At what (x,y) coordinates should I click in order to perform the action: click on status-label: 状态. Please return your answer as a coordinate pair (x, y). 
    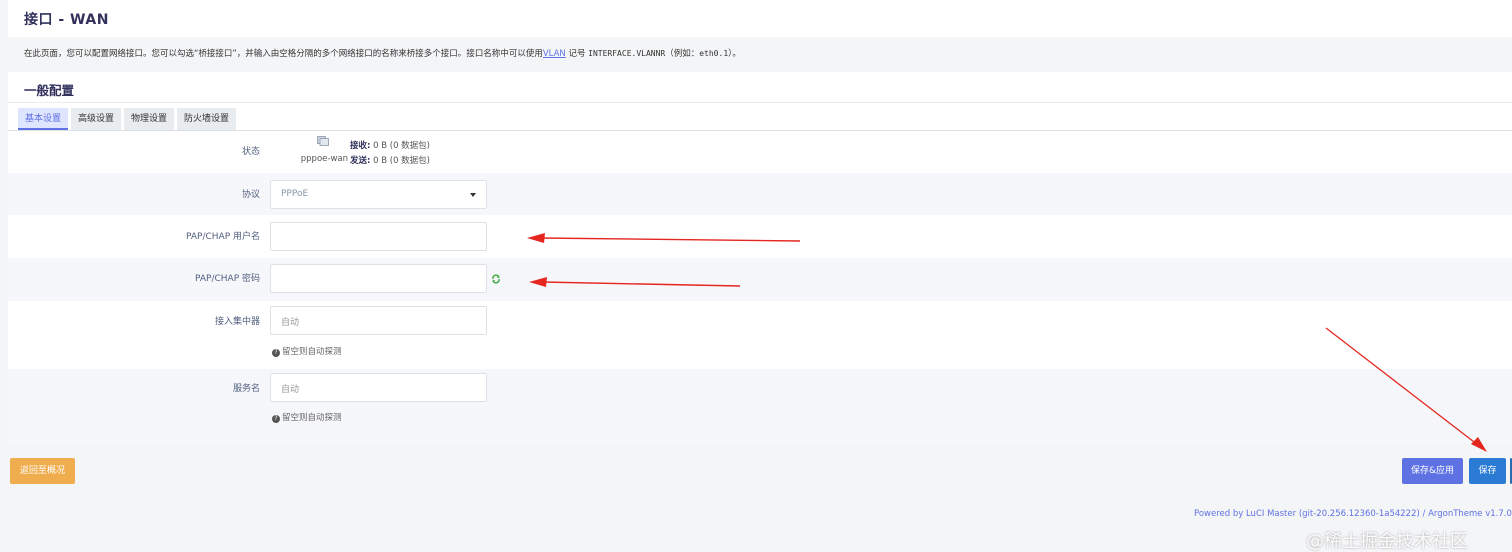
    Looking at the image, I should click on (250, 152).